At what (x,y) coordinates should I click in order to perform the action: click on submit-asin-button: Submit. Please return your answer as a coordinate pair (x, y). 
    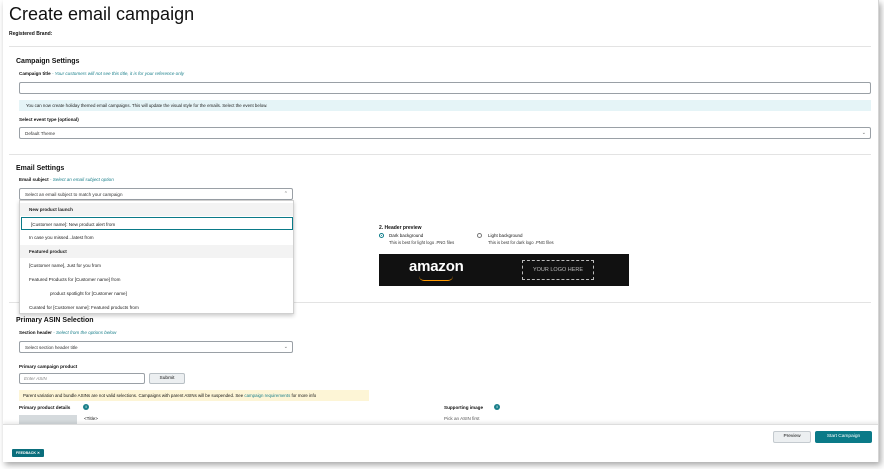
    Looking at the image, I should click on (167, 378).